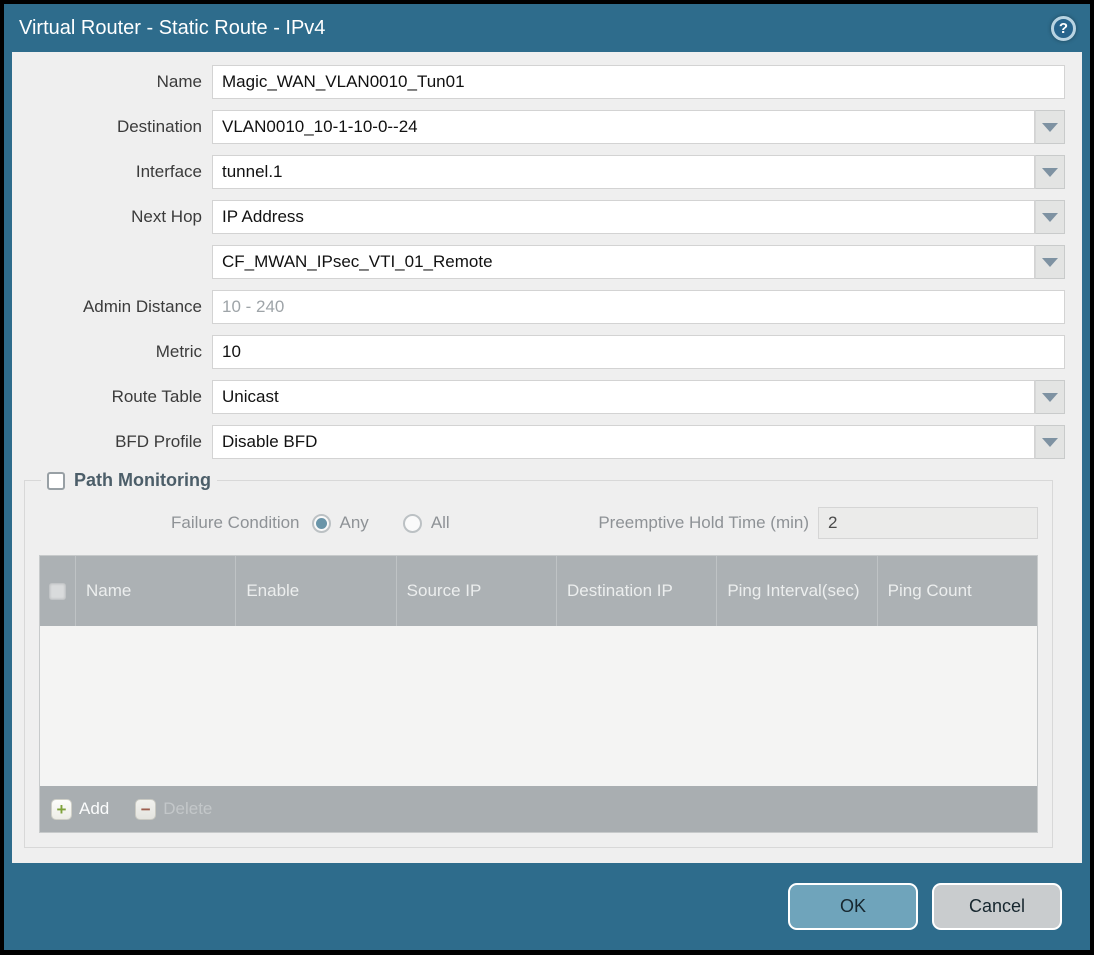  Describe the element at coordinates (380, 523) in the screenshot. I see `failure-condition-options: Any All` at that location.